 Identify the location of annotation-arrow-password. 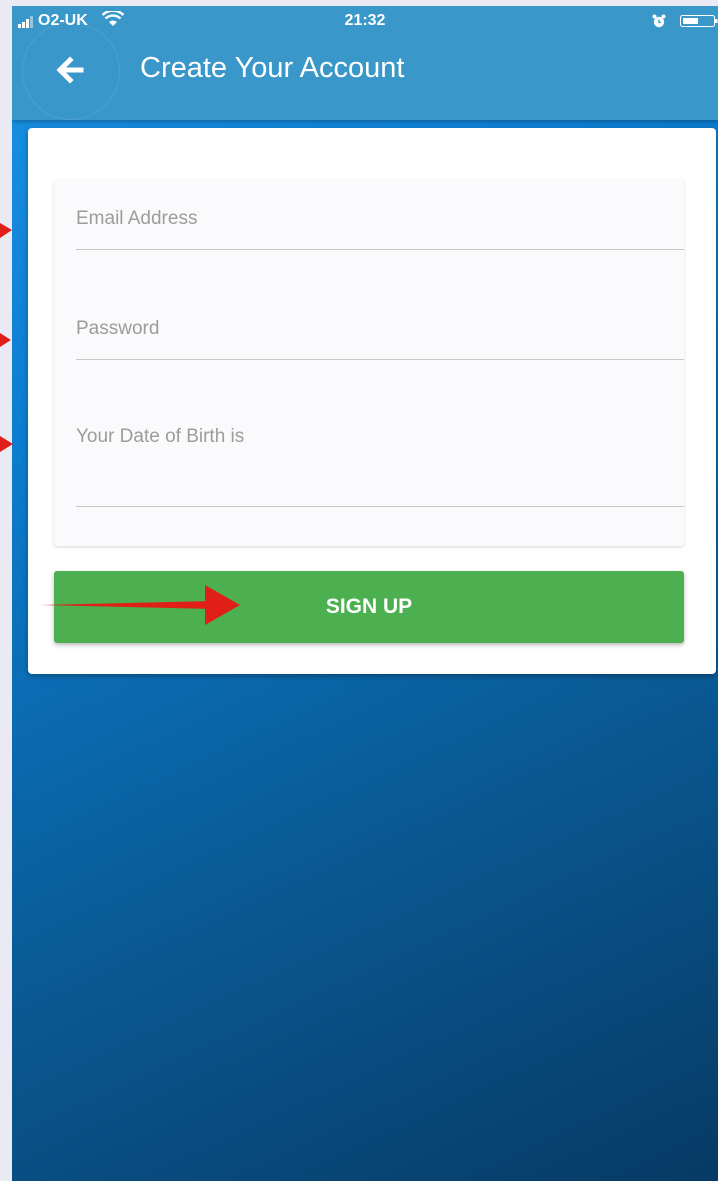
(5, 340).